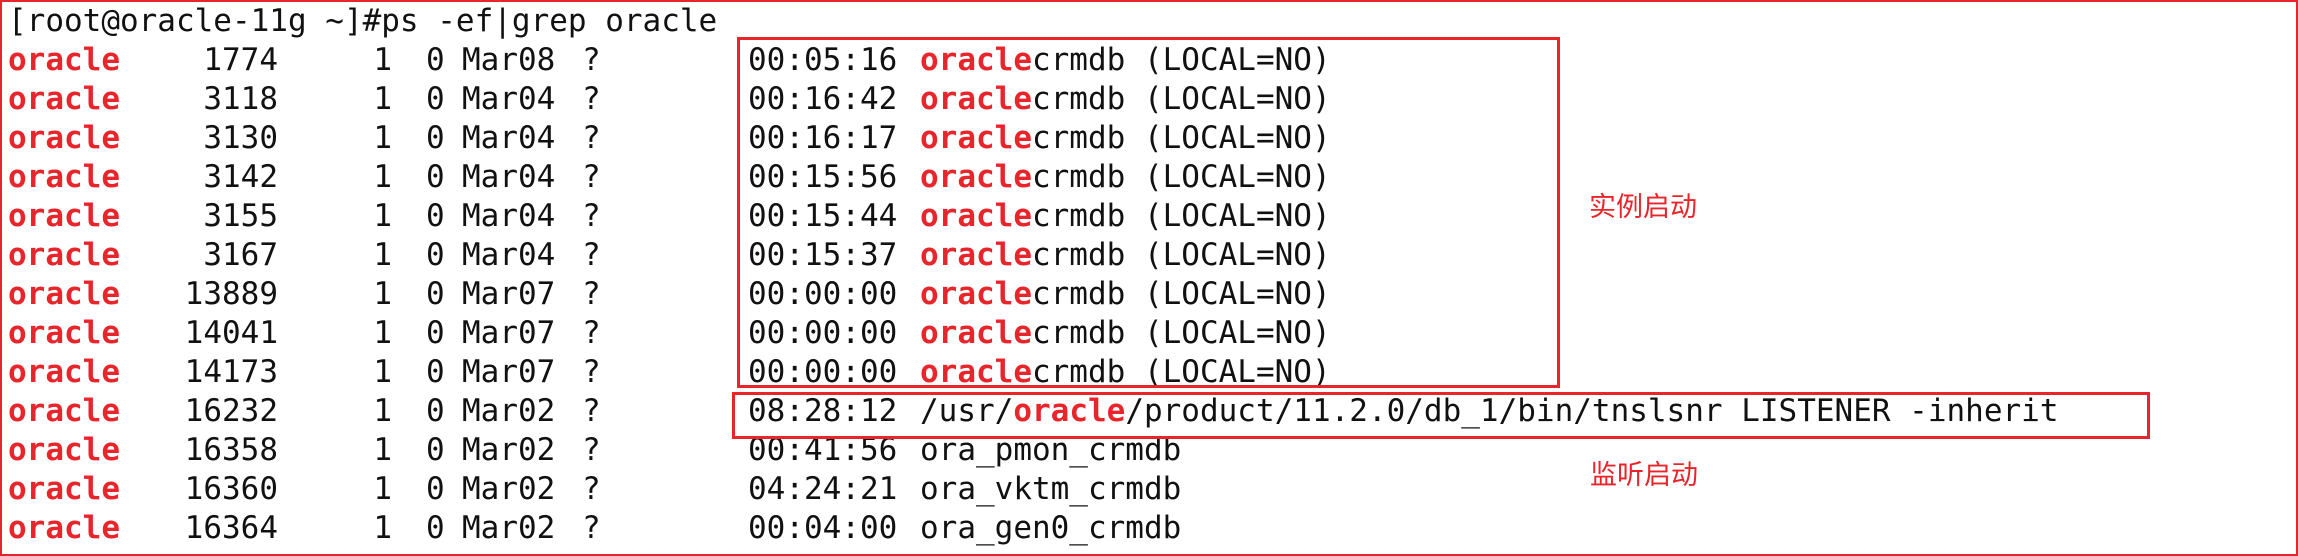 This screenshot has height=556, width=2298. What do you see at coordinates (231, 333) in the screenshot?
I see `process-pid: 14041` at bounding box center [231, 333].